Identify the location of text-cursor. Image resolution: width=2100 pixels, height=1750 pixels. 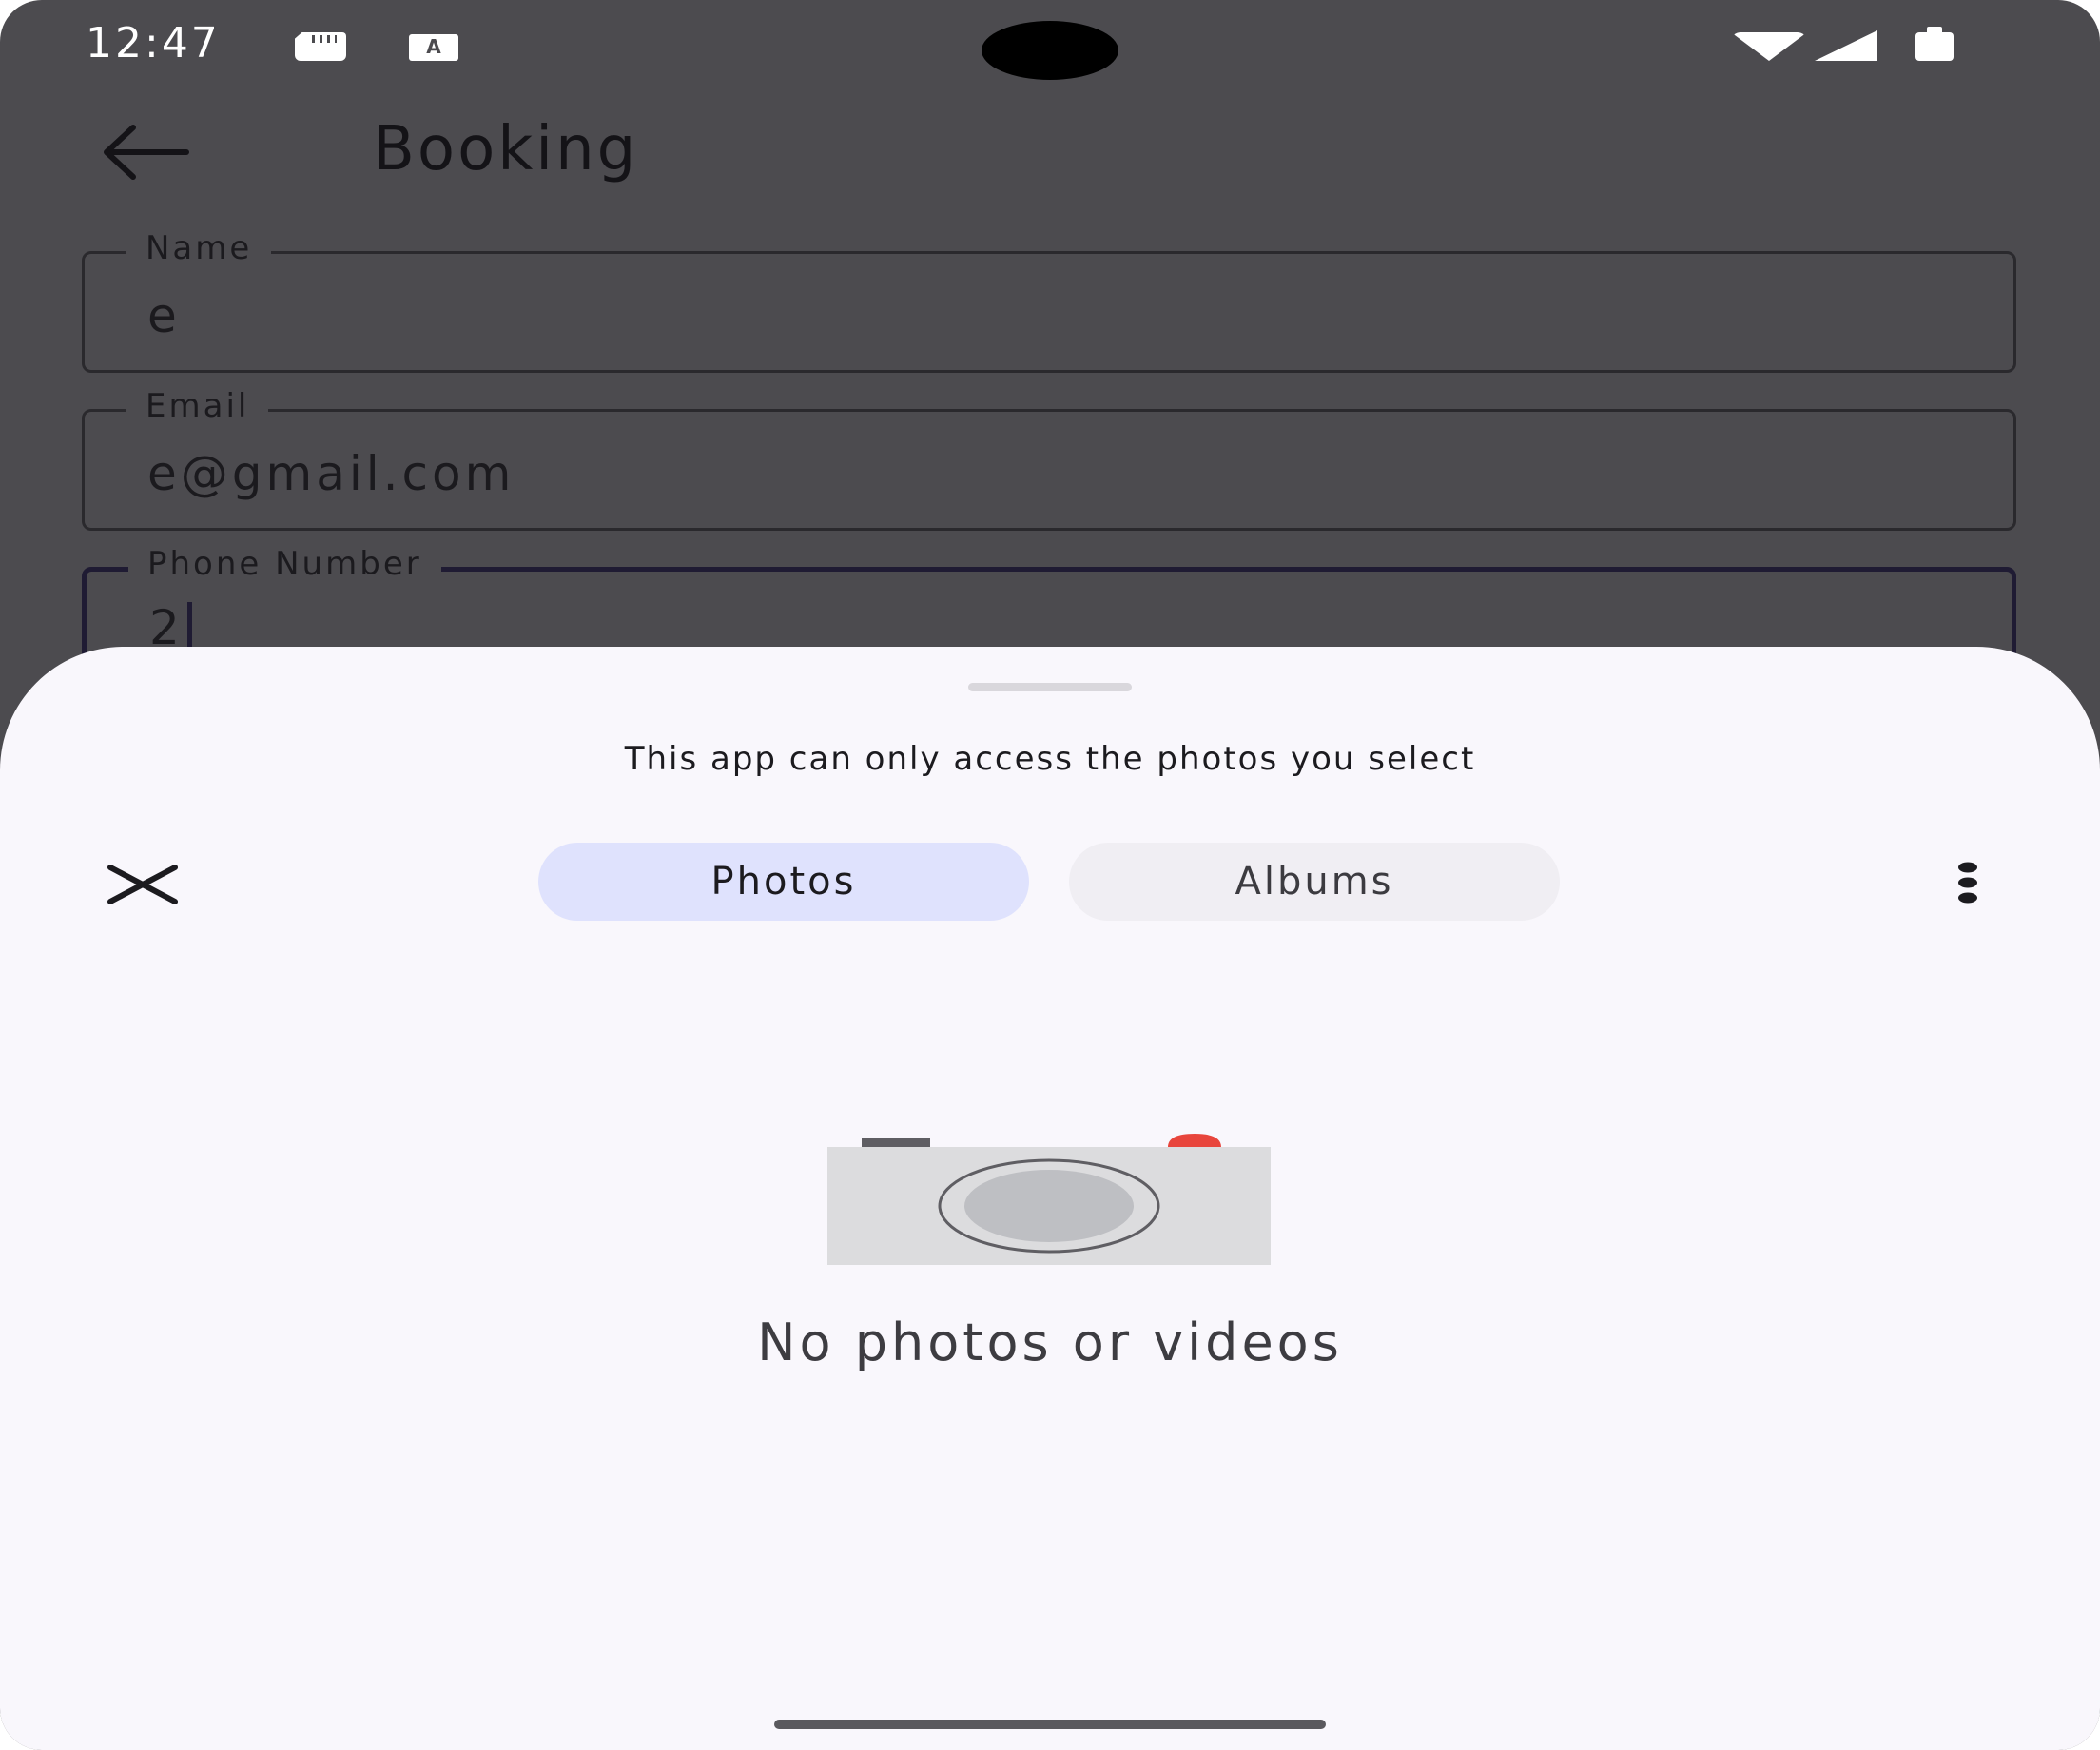
(189, 626).